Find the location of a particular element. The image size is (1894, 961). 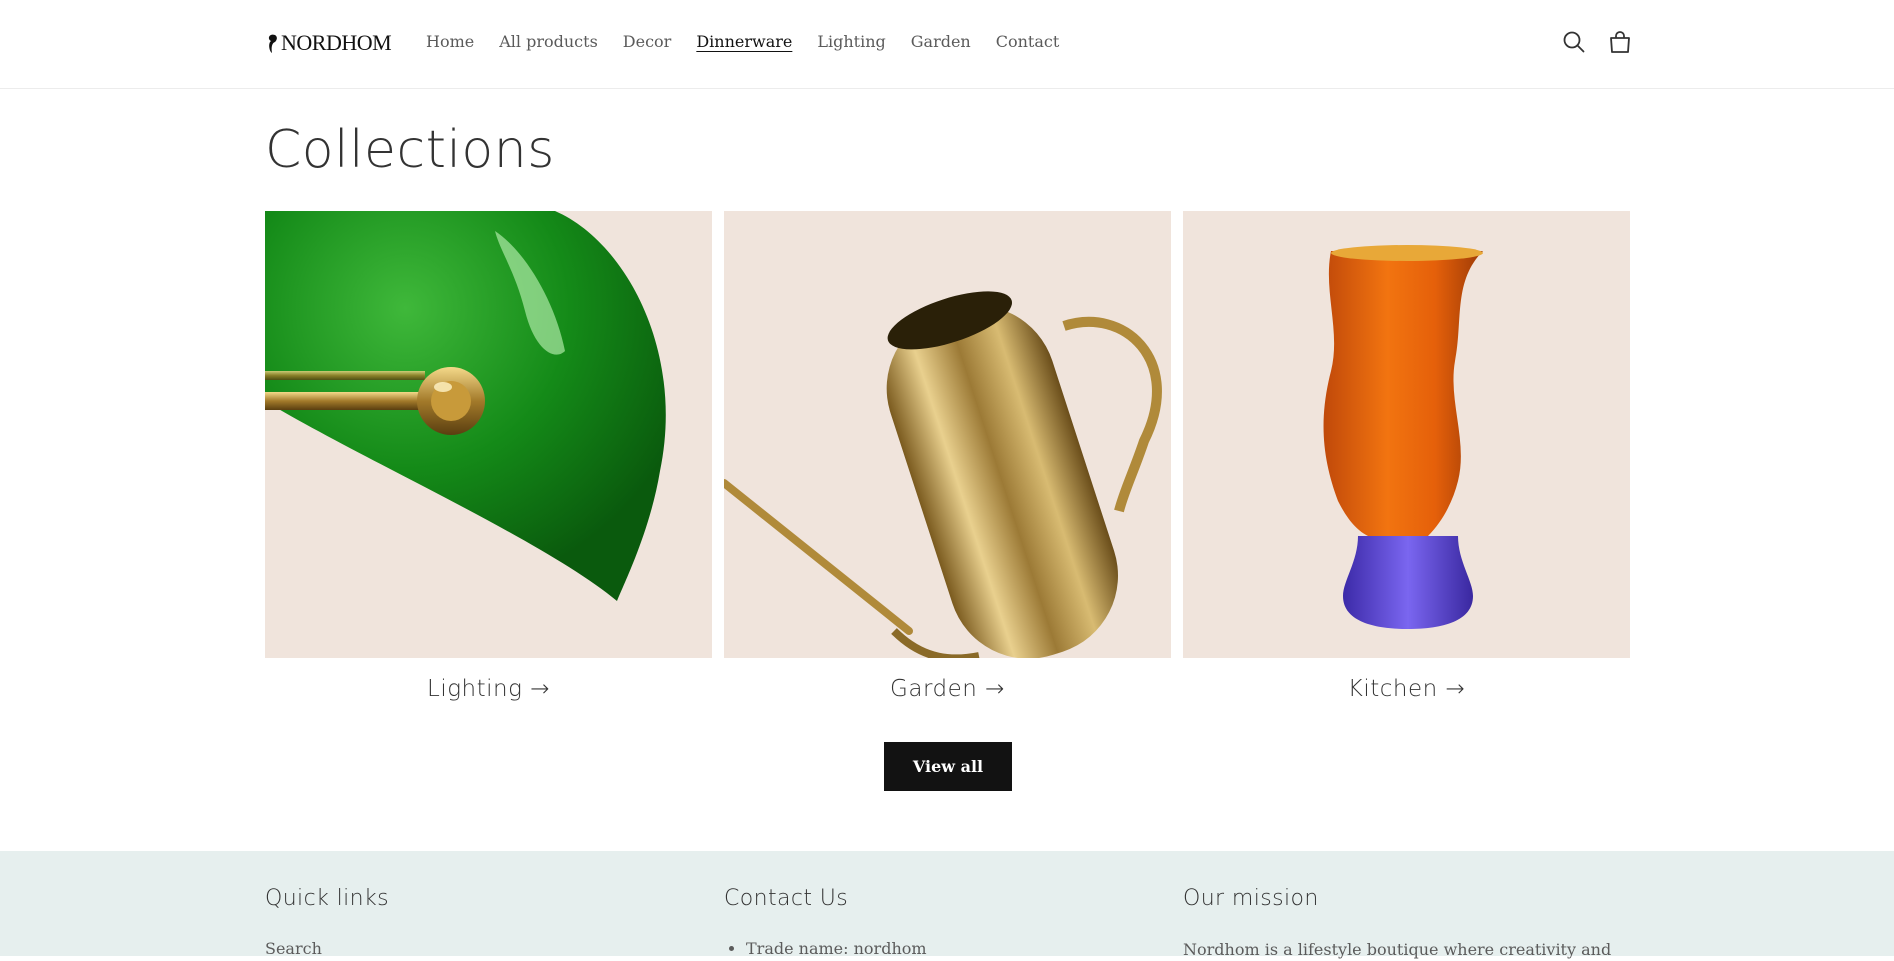

collection-card-kitchen: Kitchen → is located at coordinates (1406, 456).